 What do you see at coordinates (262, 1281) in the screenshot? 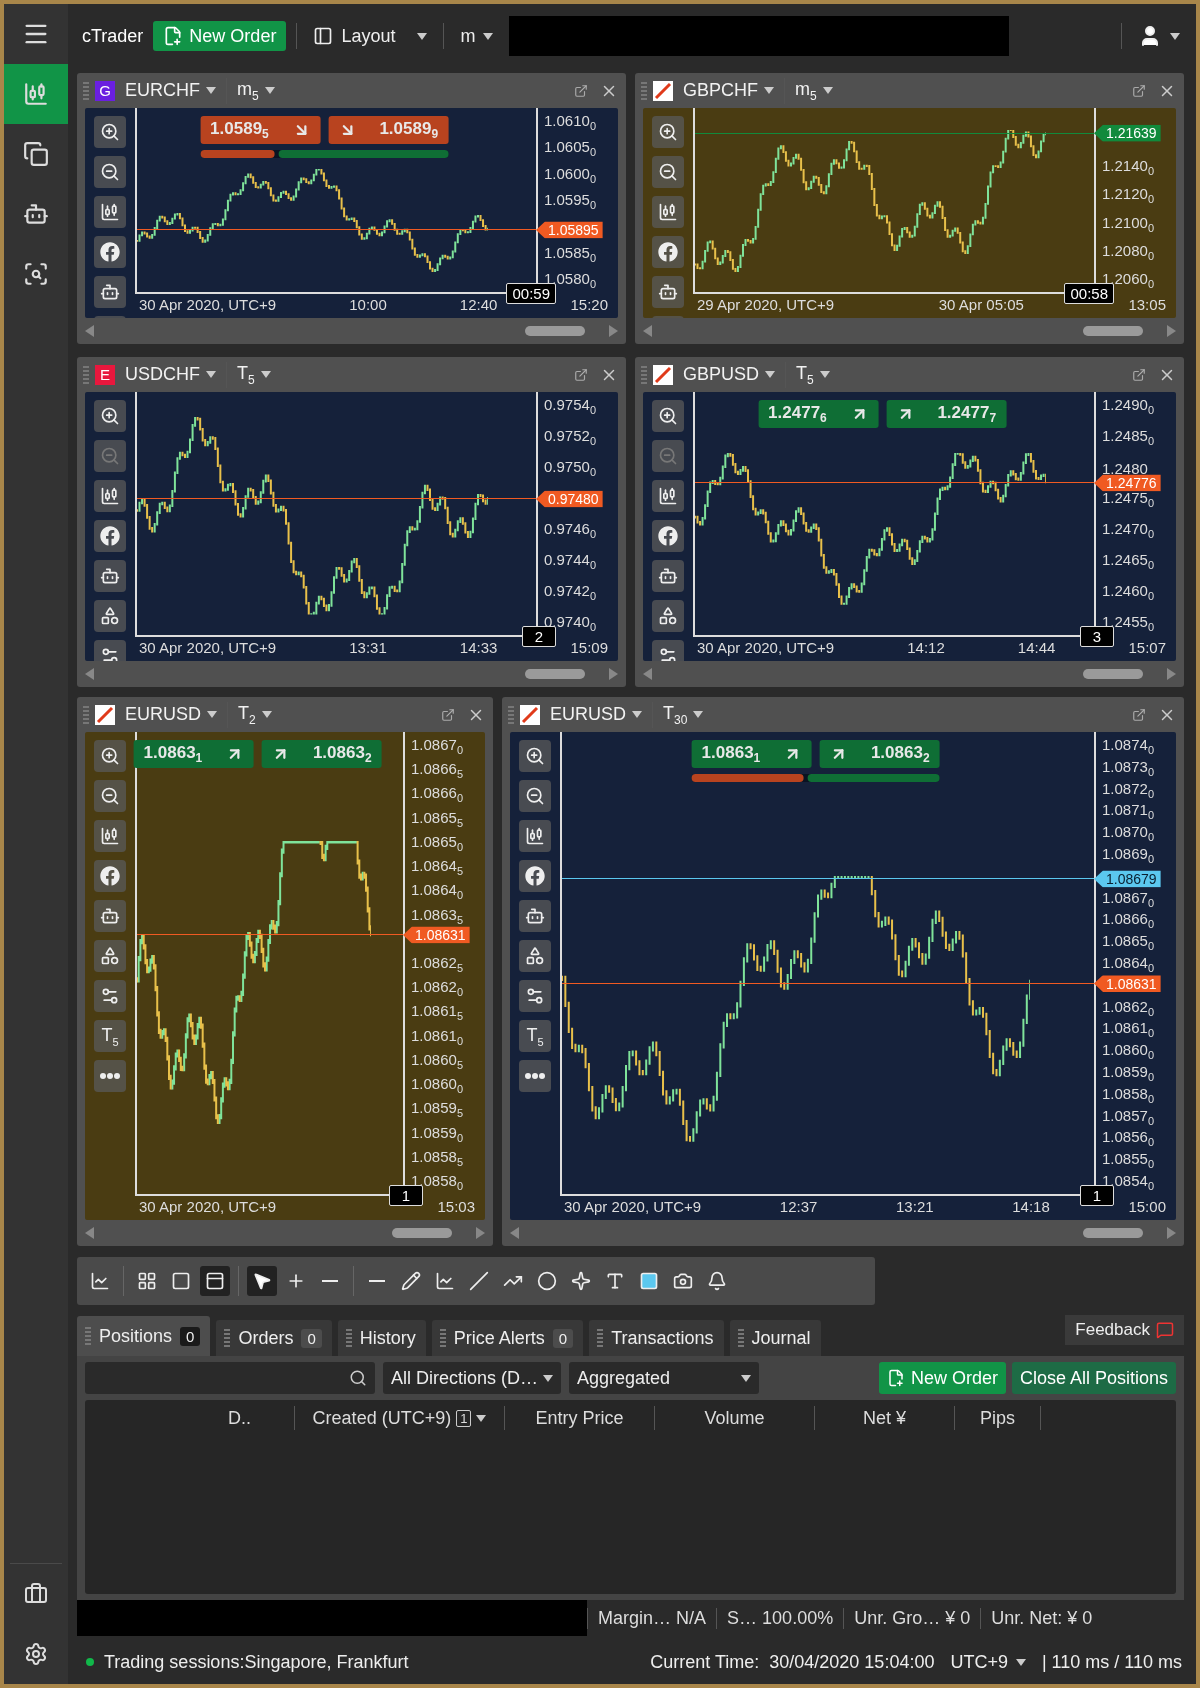
I see `pointer-button` at bounding box center [262, 1281].